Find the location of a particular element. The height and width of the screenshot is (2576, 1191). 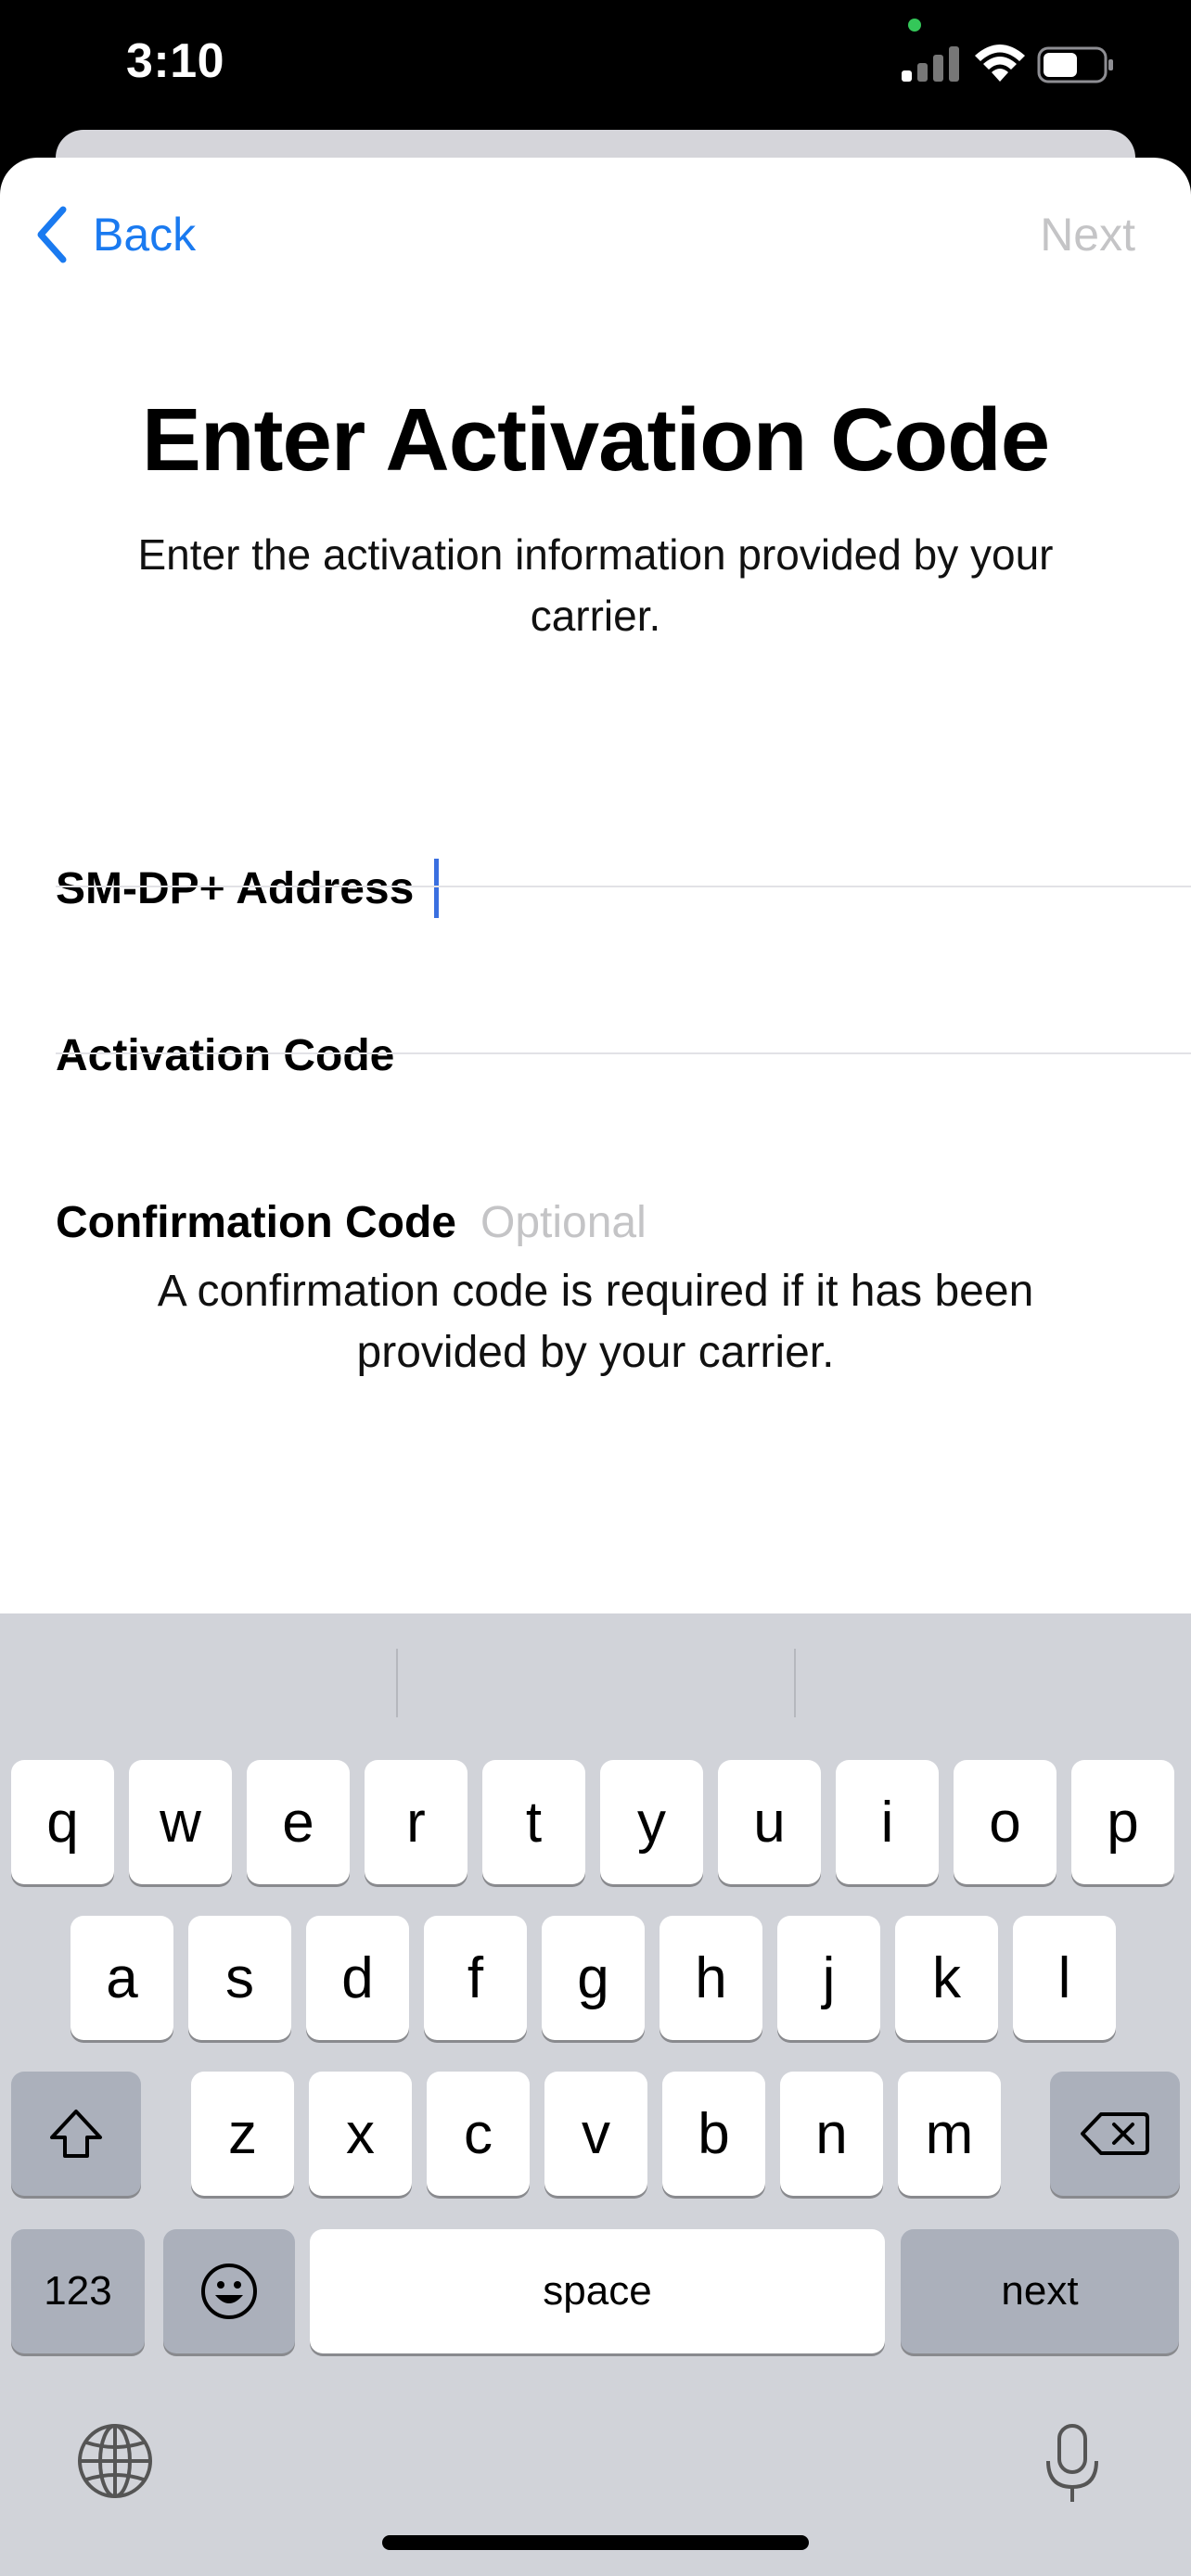

shift-icon is located at coordinates (76, 2134).